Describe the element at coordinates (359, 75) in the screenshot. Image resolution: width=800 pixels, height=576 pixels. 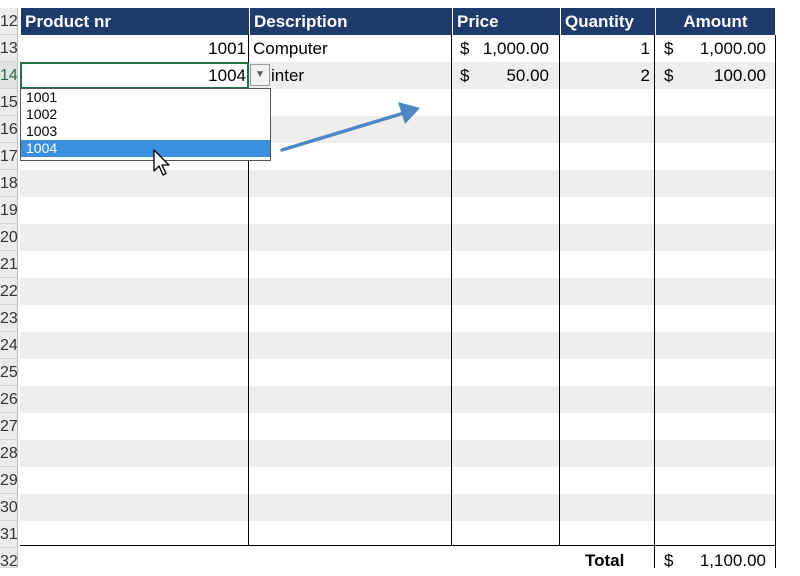
I see `cell-description: inter` at that location.